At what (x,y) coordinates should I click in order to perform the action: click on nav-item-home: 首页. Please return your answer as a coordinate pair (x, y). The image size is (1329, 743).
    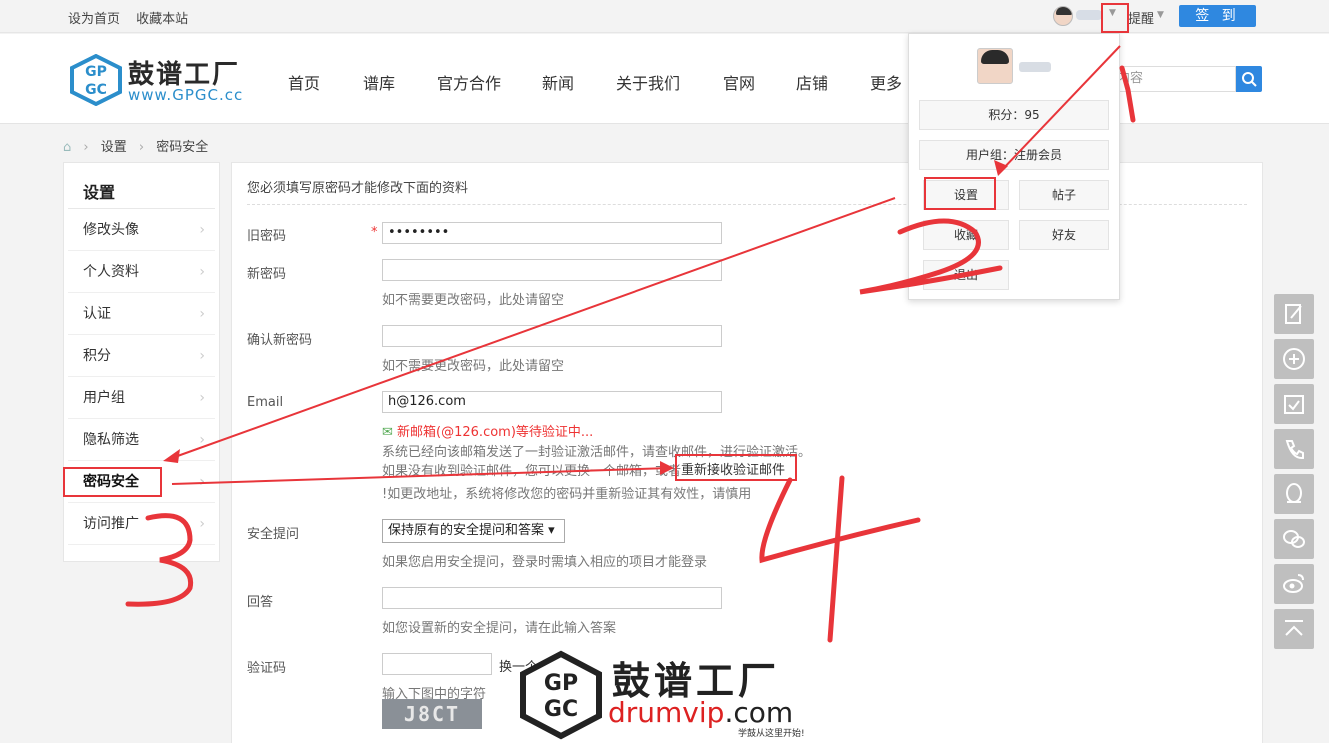
    Looking at the image, I should click on (304, 82).